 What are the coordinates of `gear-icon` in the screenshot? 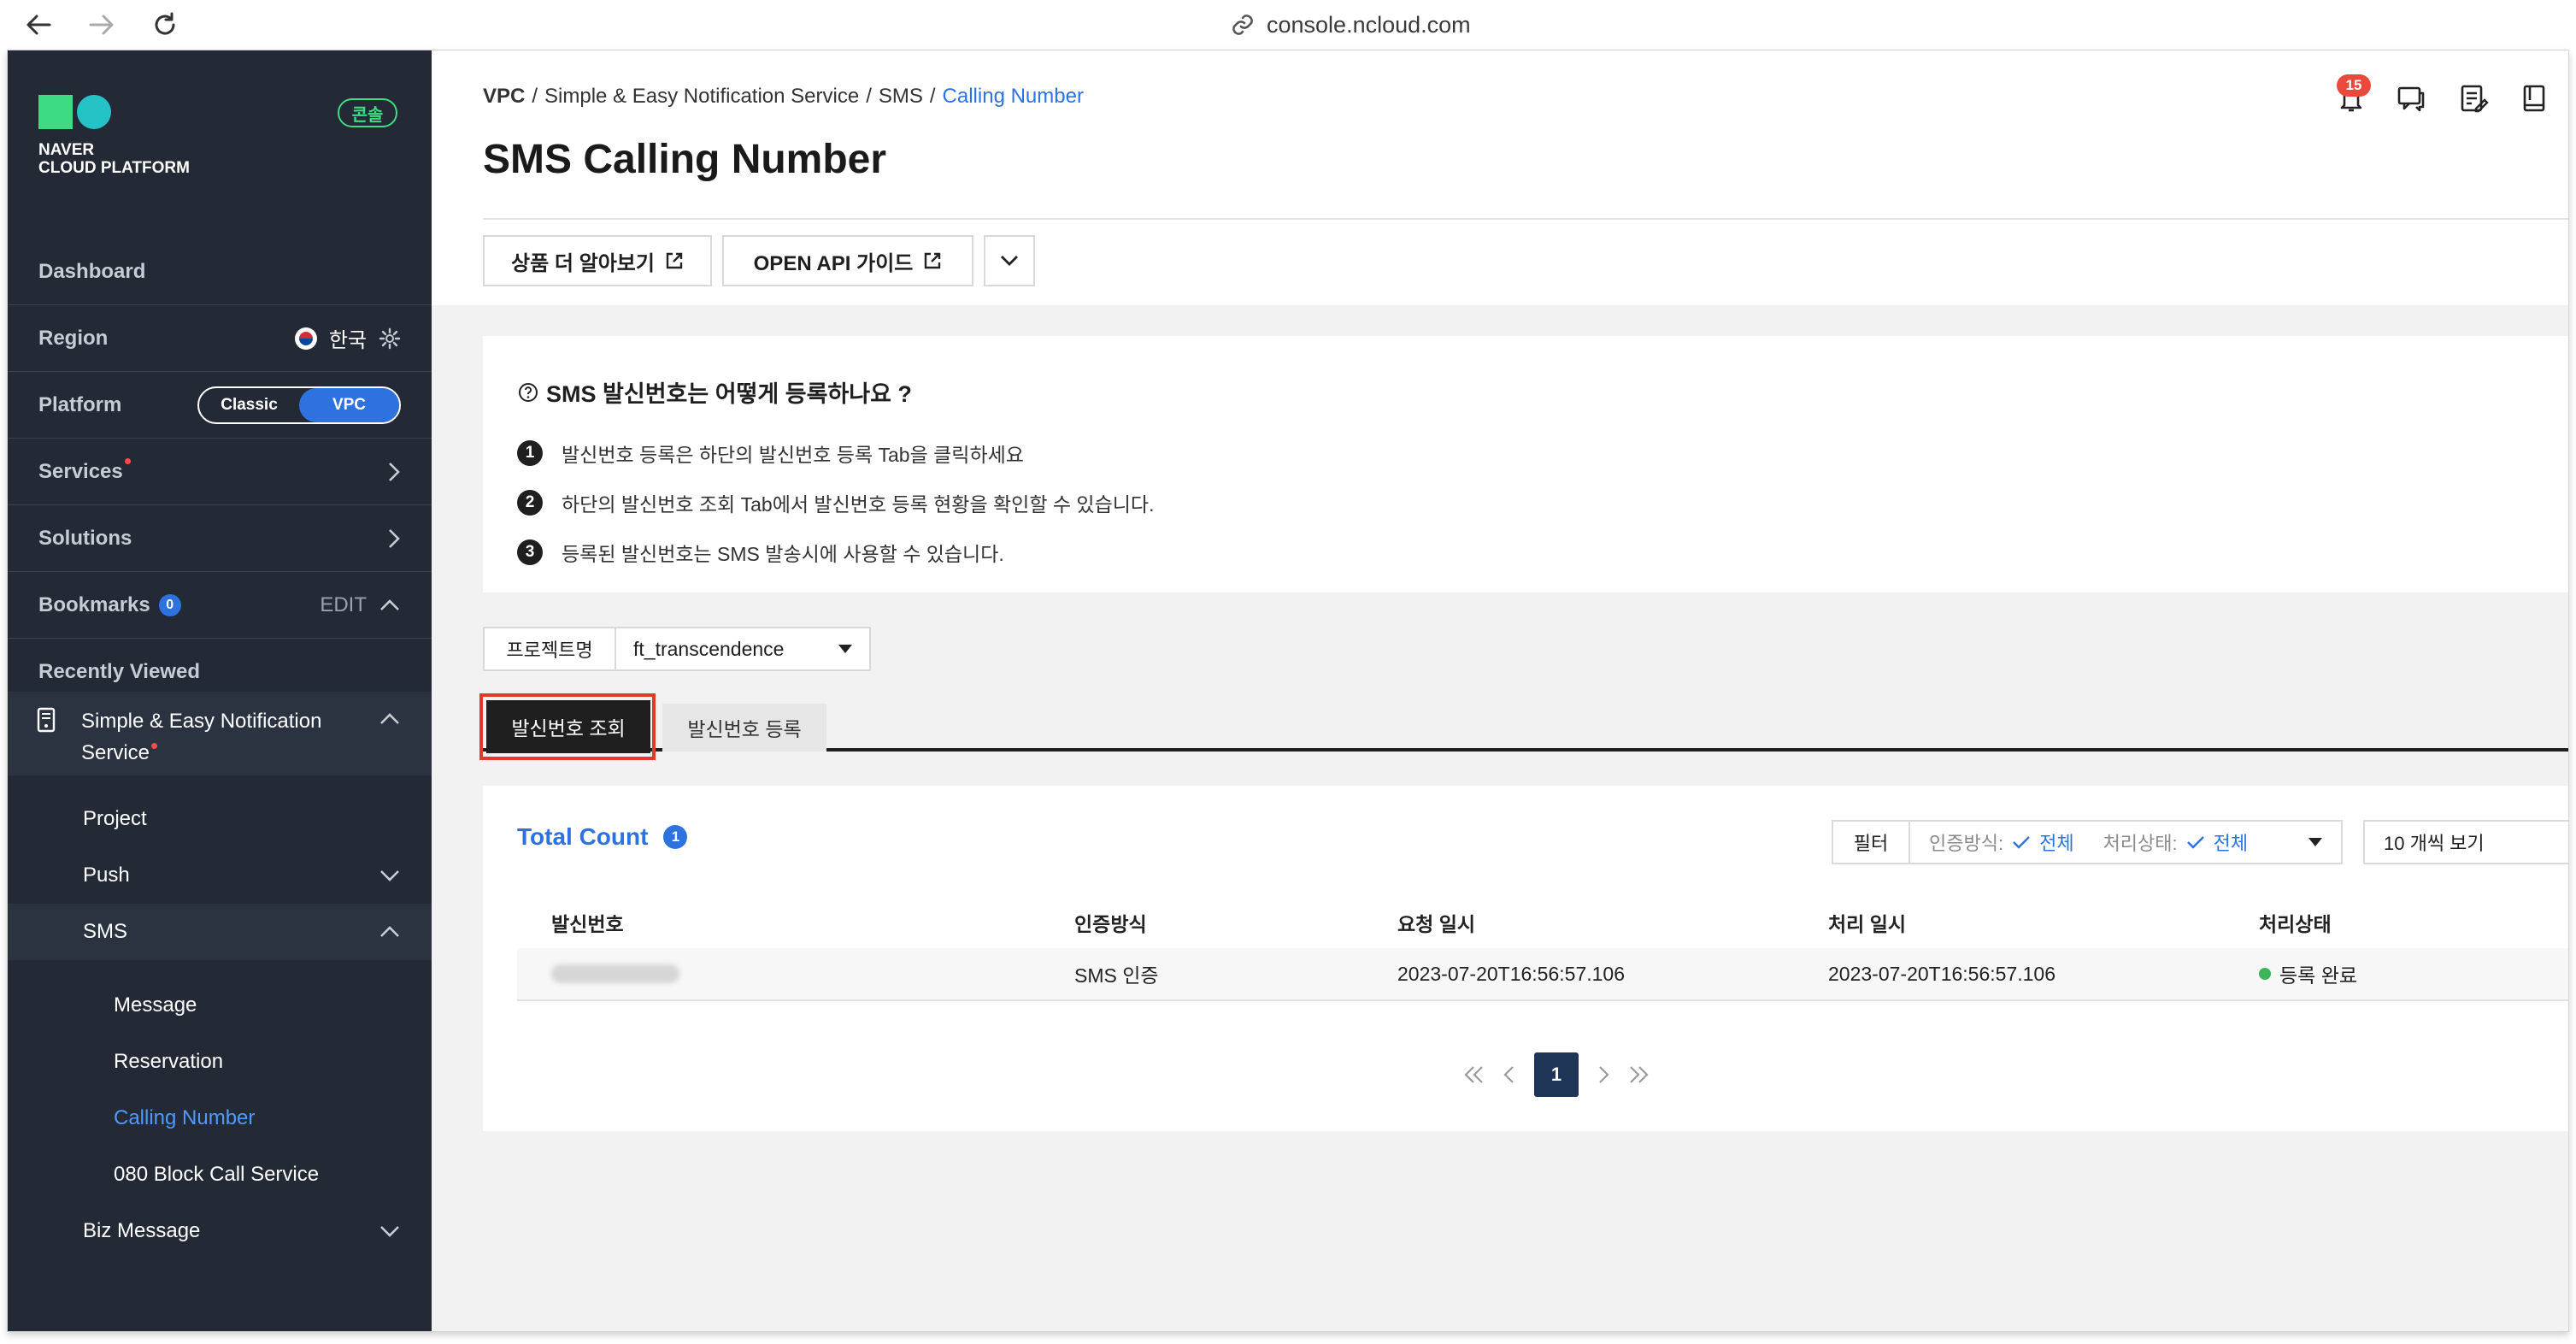 It's located at (390, 338).